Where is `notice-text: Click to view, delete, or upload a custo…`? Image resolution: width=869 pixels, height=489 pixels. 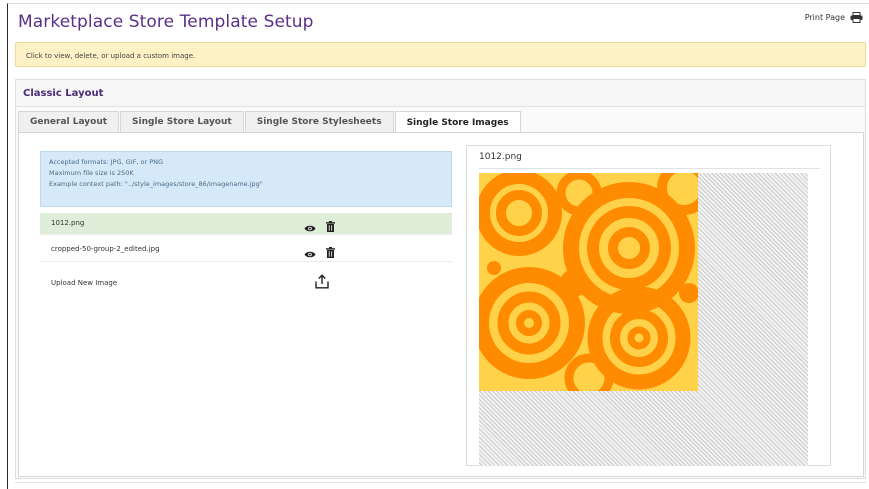
notice-text: Click to view, delete, or upload a custo… is located at coordinates (111, 56).